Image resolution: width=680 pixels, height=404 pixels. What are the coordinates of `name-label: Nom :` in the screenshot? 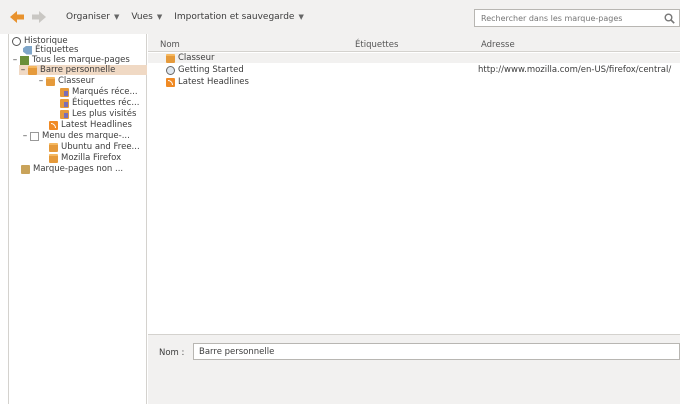 It's located at (172, 353).